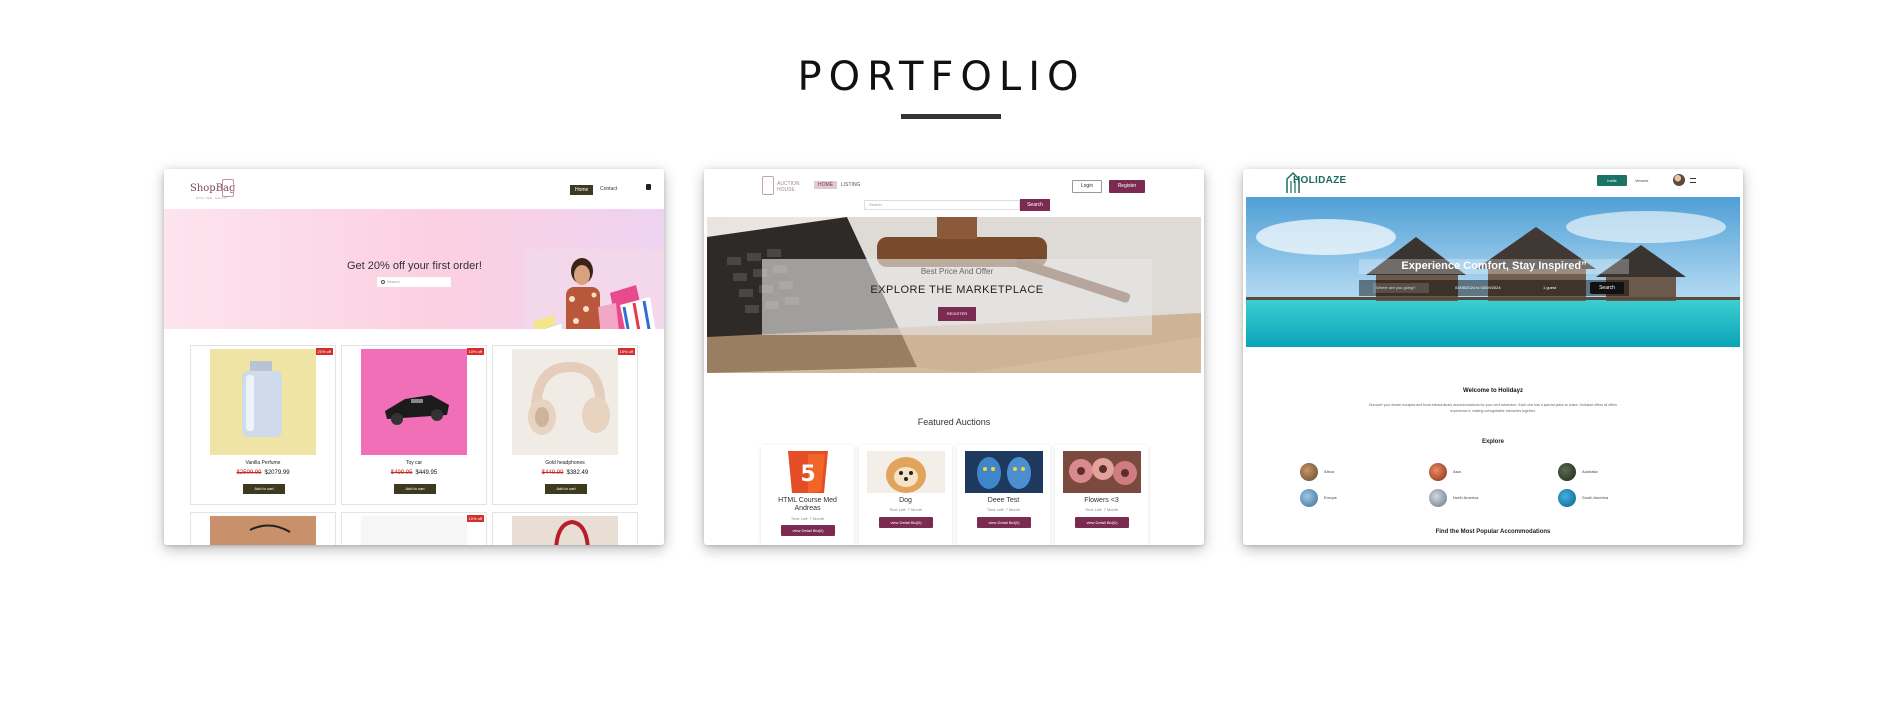  What do you see at coordinates (212, 198) in the screenshot?
I see `shopbag-logo-tagline: ONLINE SHOP` at bounding box center [212, 198].